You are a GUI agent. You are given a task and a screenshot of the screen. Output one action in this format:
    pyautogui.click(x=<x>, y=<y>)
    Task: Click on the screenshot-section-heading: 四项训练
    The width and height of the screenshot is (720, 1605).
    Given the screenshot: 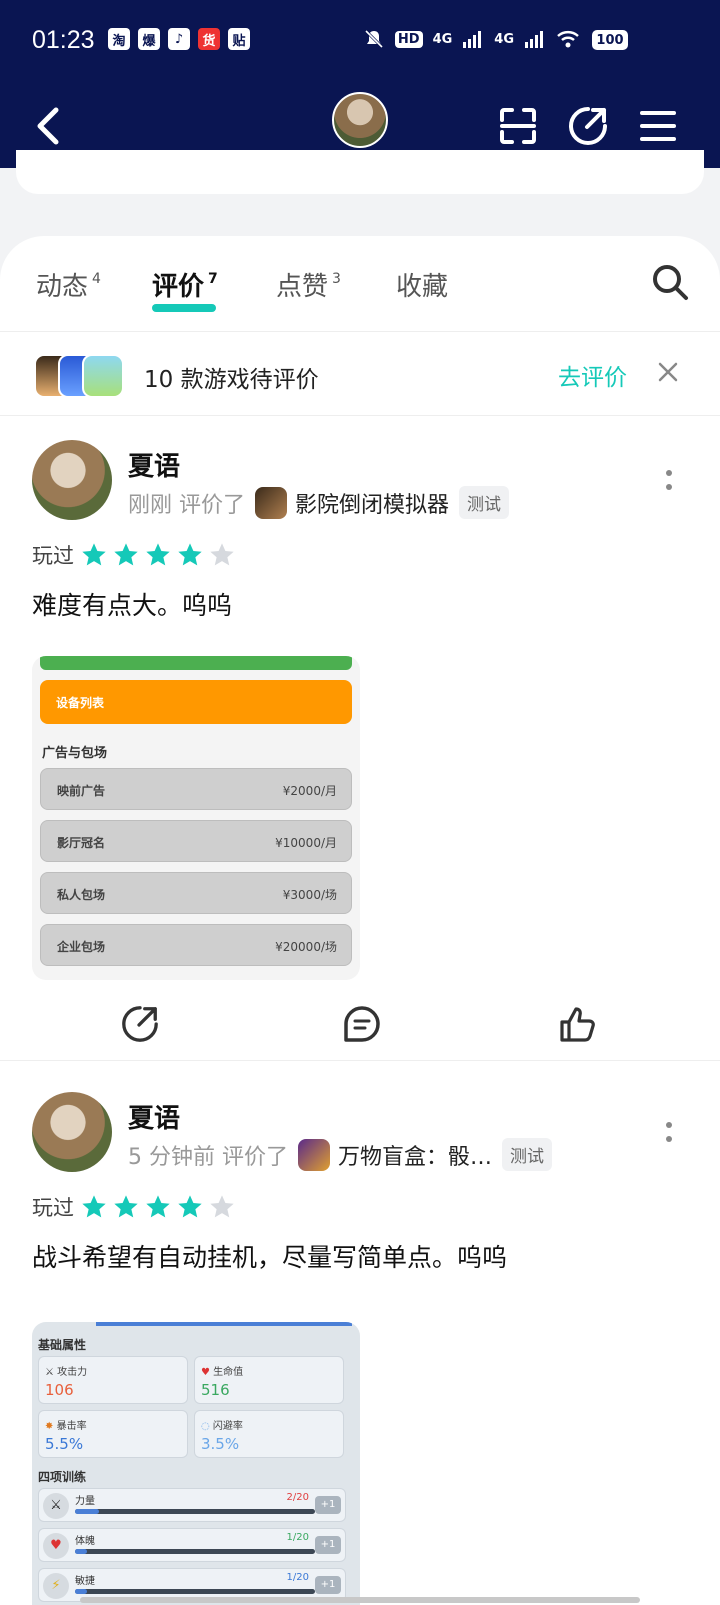 What is the action you would take?
    pyautogui.click(x=62, y=1477)
    